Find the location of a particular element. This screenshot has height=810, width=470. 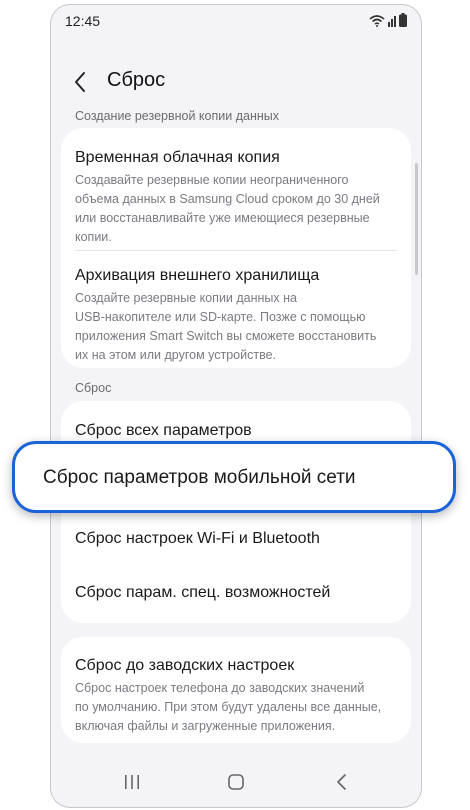

nav-back-button is located at coordinates (342, 784).